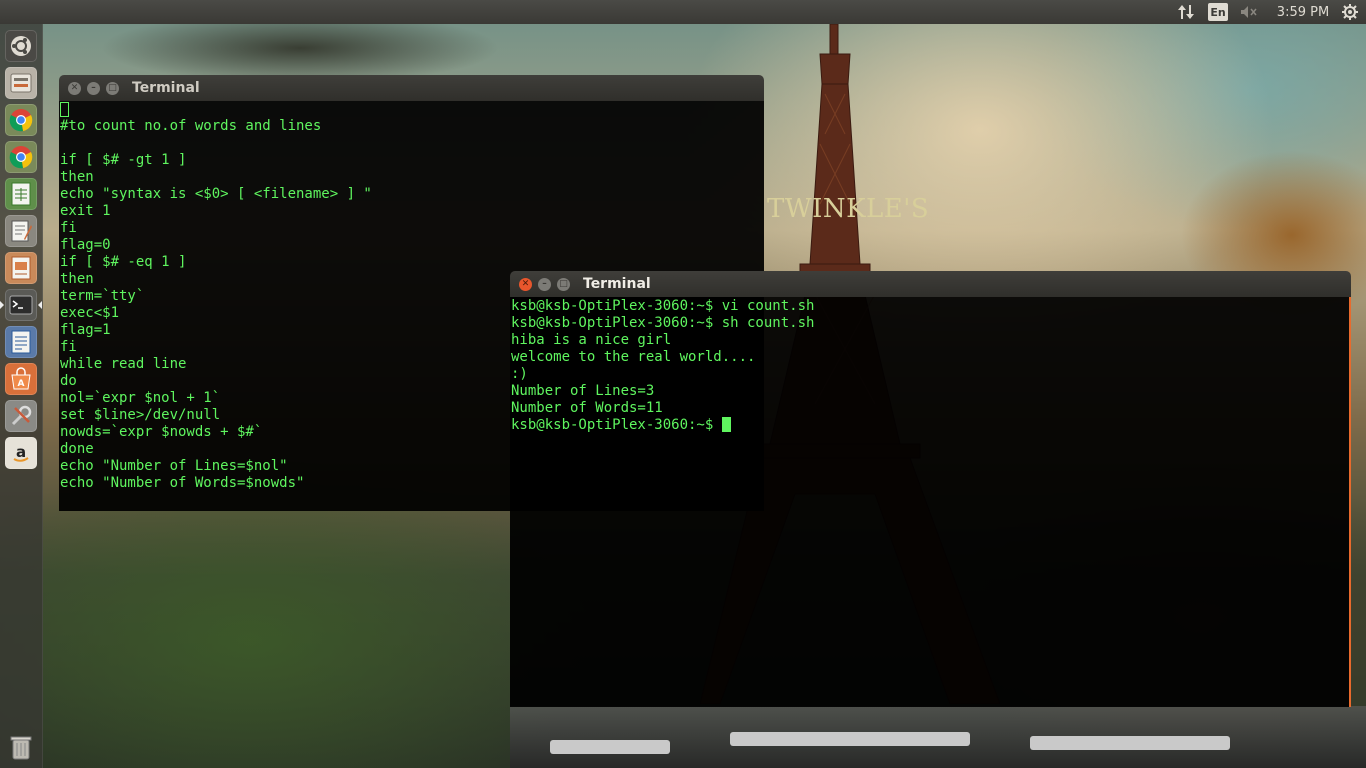 This screenshot has height=768, width=1366. I want to click on text-editor-icon, so click(21, 231).